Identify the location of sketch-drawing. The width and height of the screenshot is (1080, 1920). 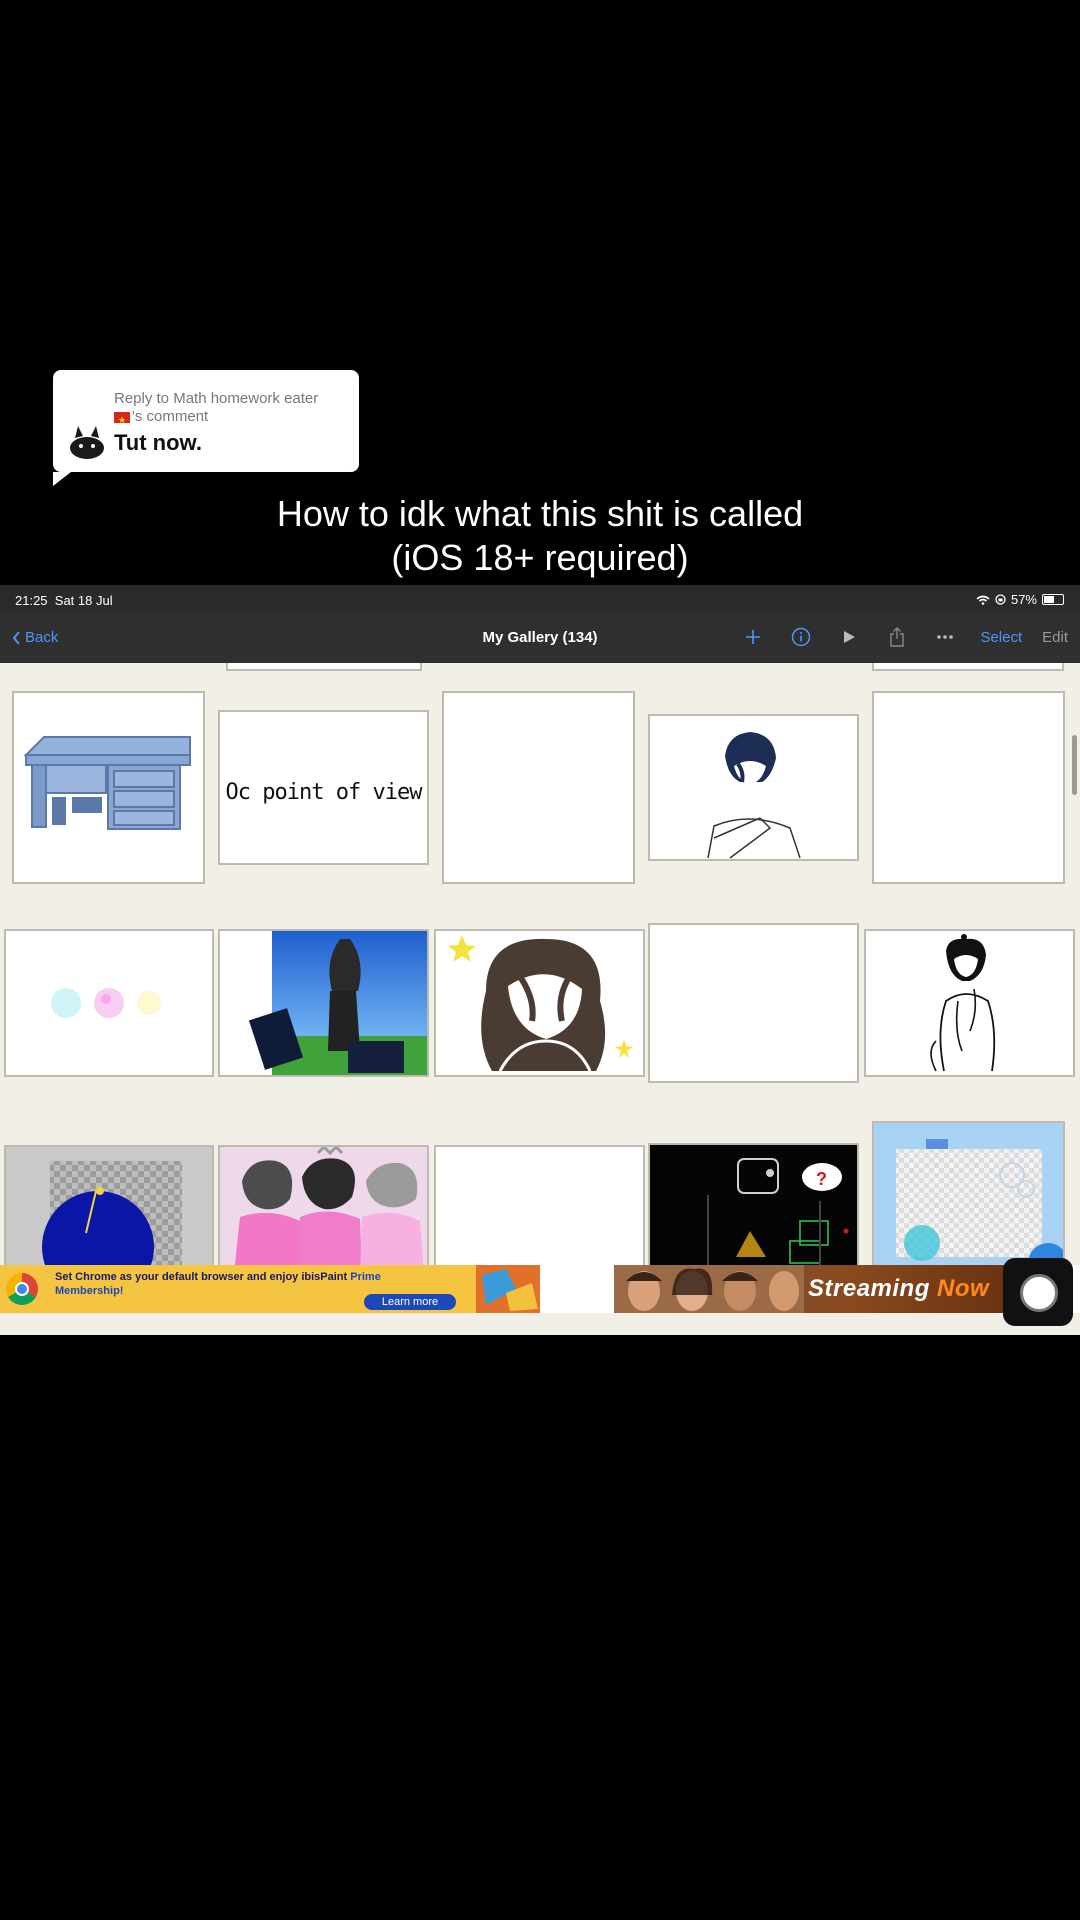
(963, 1003).